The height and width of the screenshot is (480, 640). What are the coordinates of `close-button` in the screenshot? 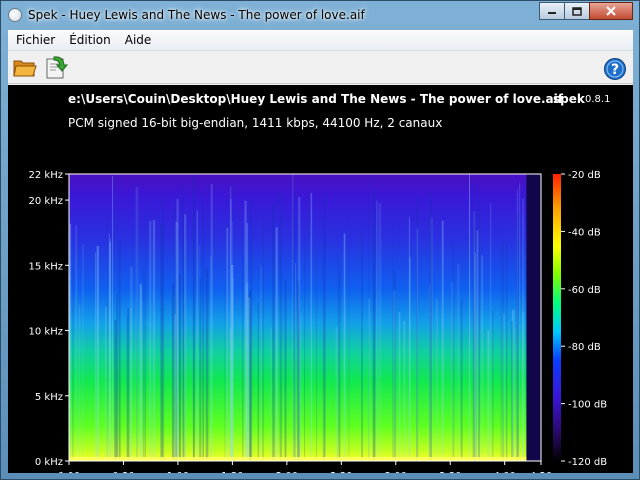 It's located at (611, 11).